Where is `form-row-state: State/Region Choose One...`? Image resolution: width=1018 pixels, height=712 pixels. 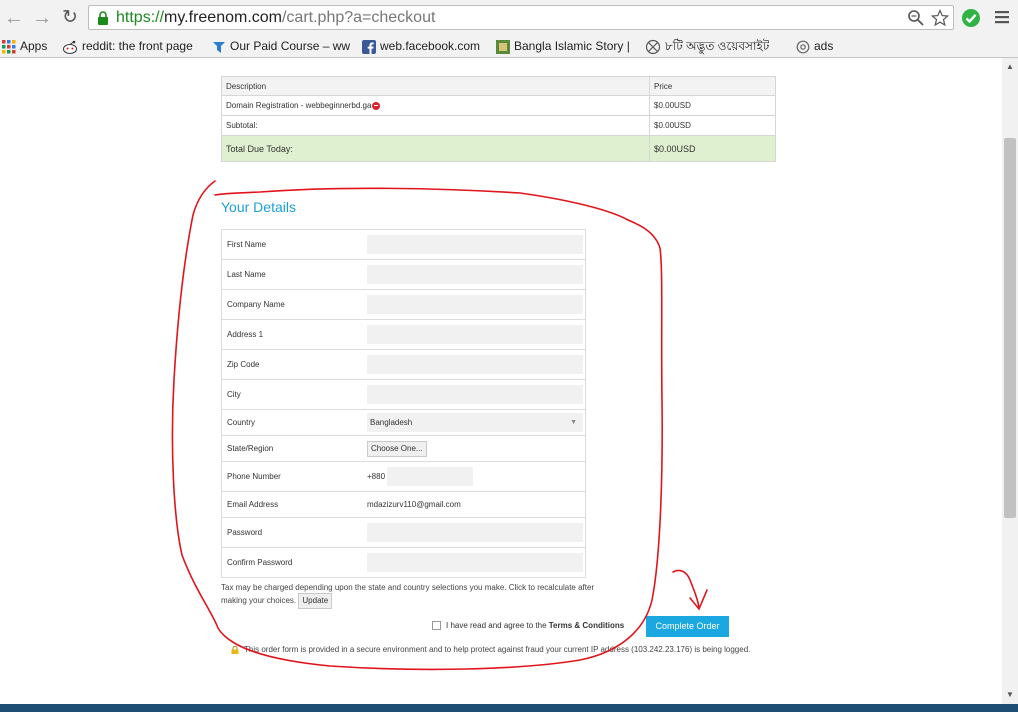
form-row-state: State/Region Choose One... is located at coordinates (403, 448).